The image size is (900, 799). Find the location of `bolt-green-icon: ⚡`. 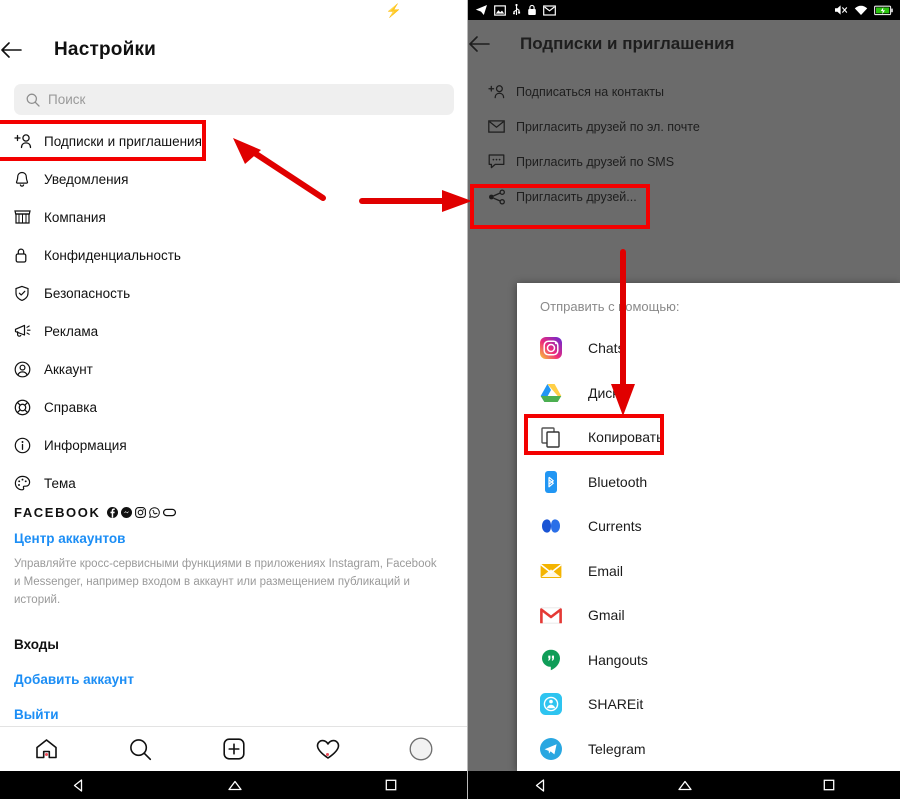

bolt-green-icon: ⚡ is located at coordinates (393, 10).